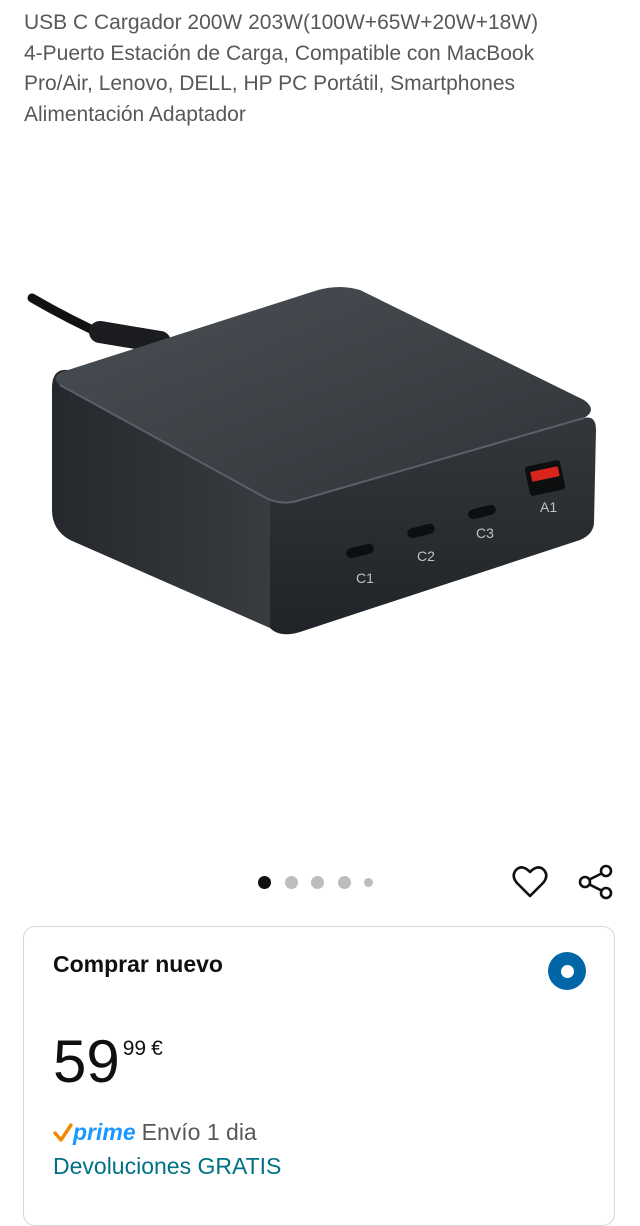  I want to click on port-label-a1: A1, so click(548, 507).